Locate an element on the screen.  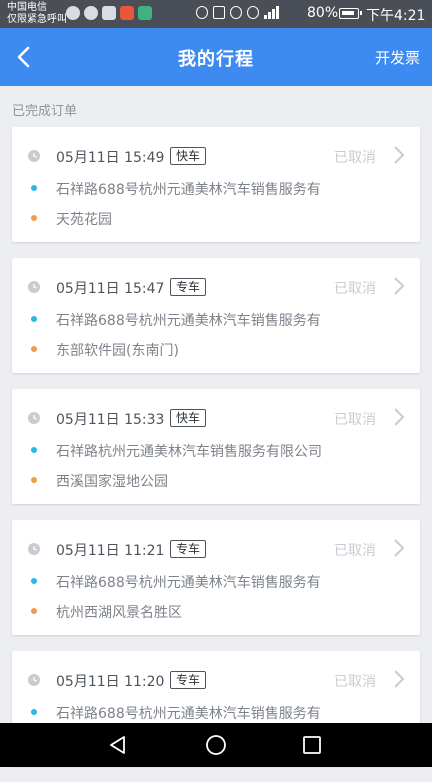
issue-invoice-button: 开发票 is located at coordinates (397, 57).